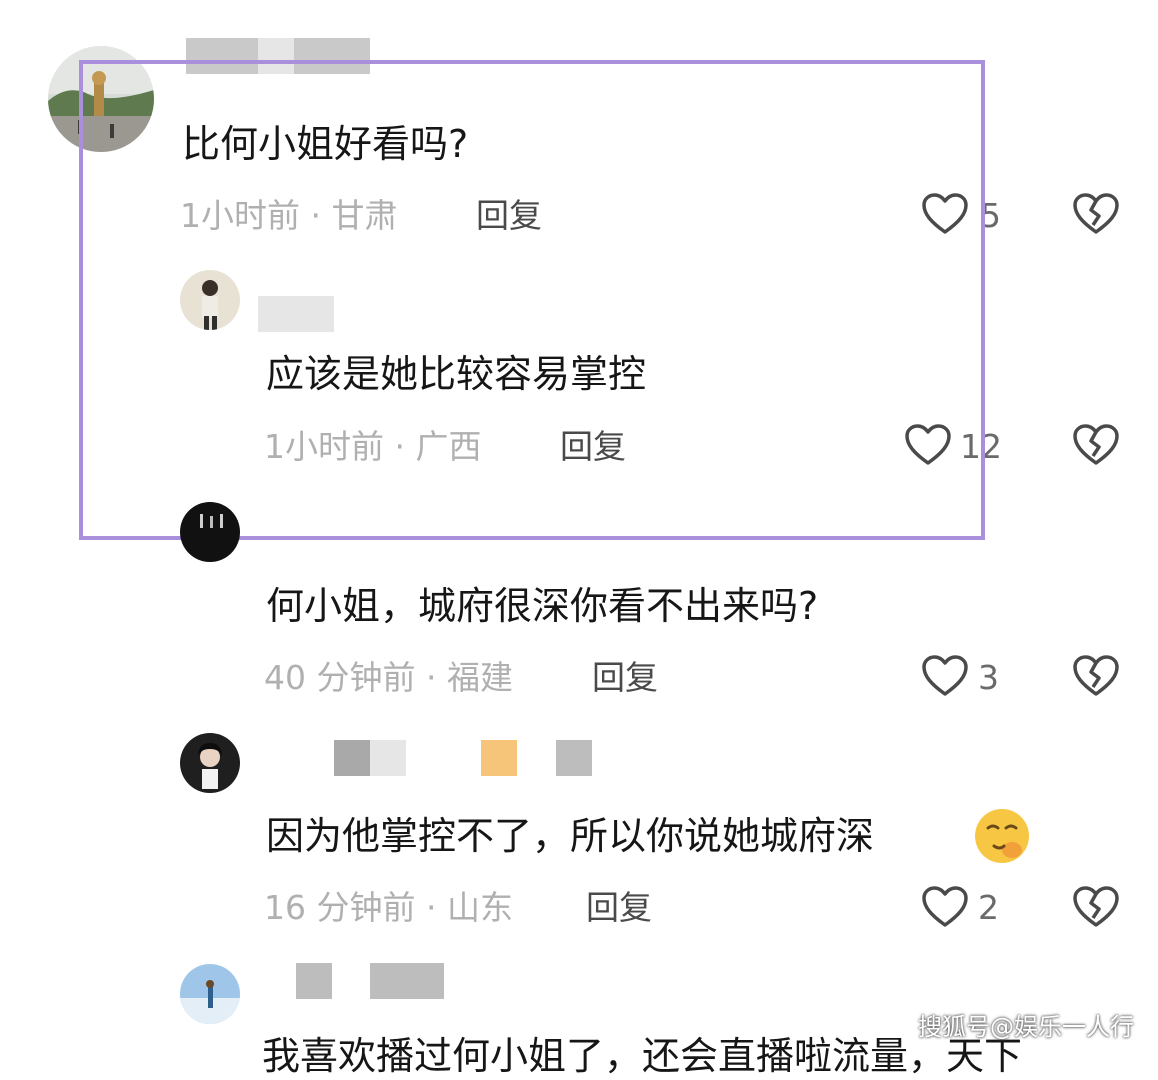 The height and width of the screenshot is (1080, 1158). What do you see at coordinates (1026, 1027) in the screenshot?
I see `watermark: 搜狐号@娱乐一人行` at bounding box center [1026, 1027].